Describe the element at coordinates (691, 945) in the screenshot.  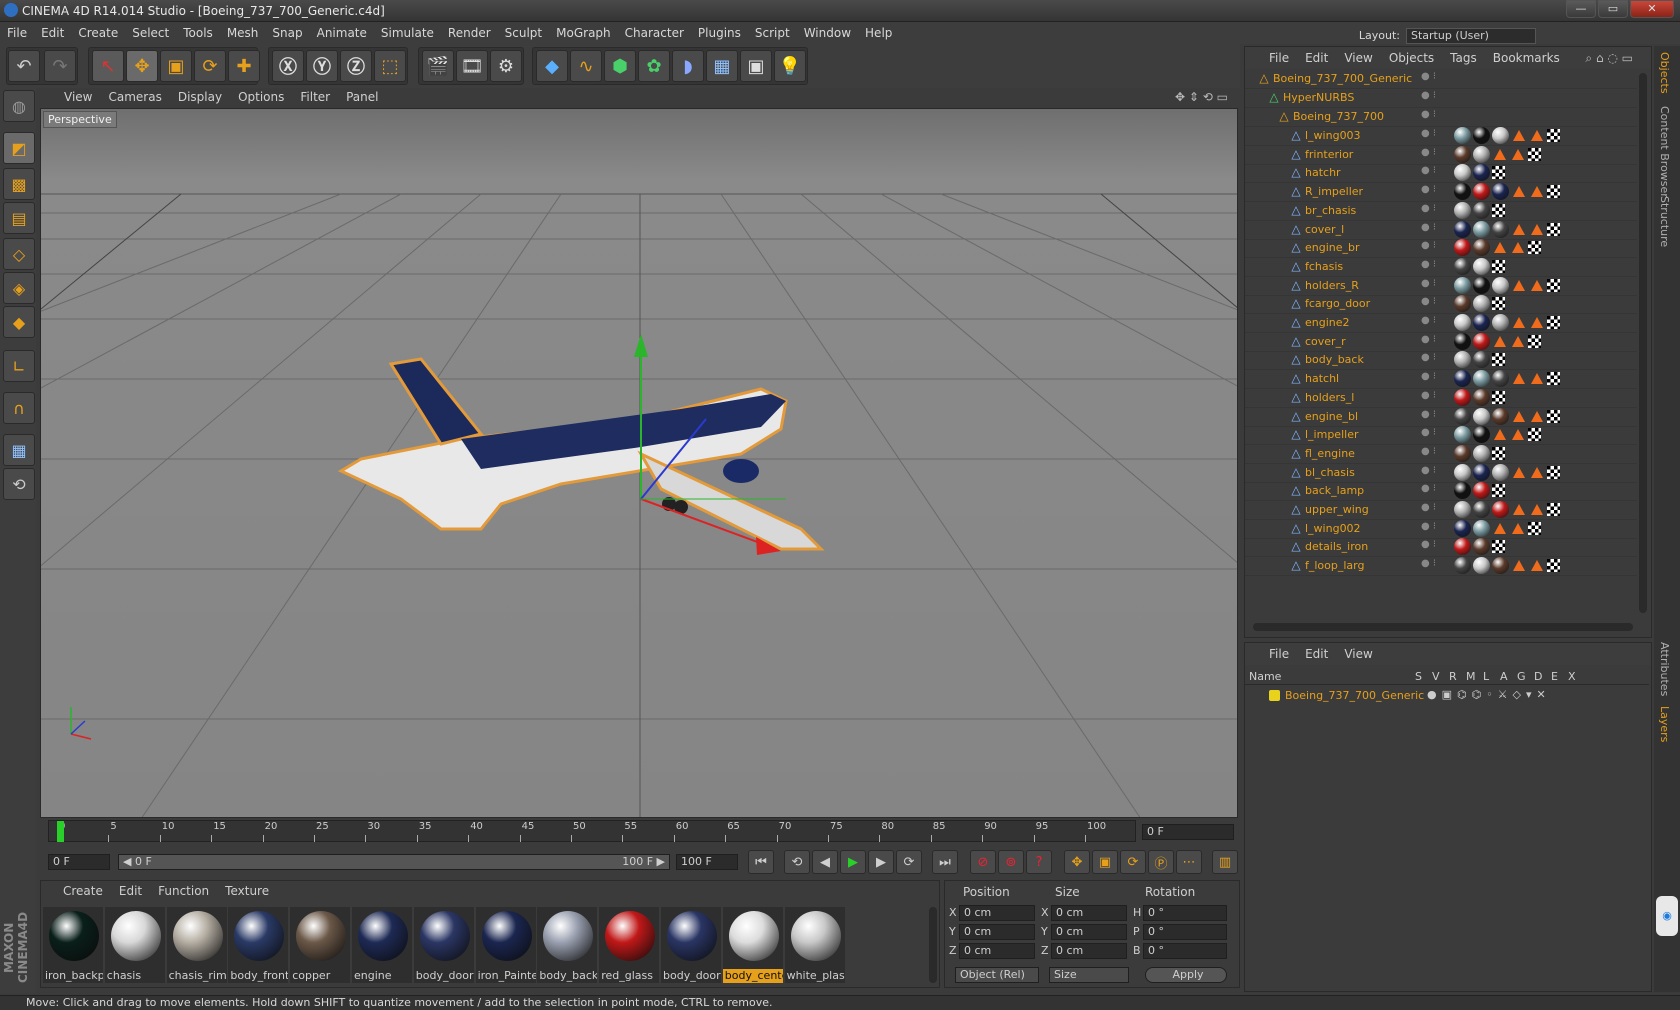
I see `material-item: body_door` at that location.